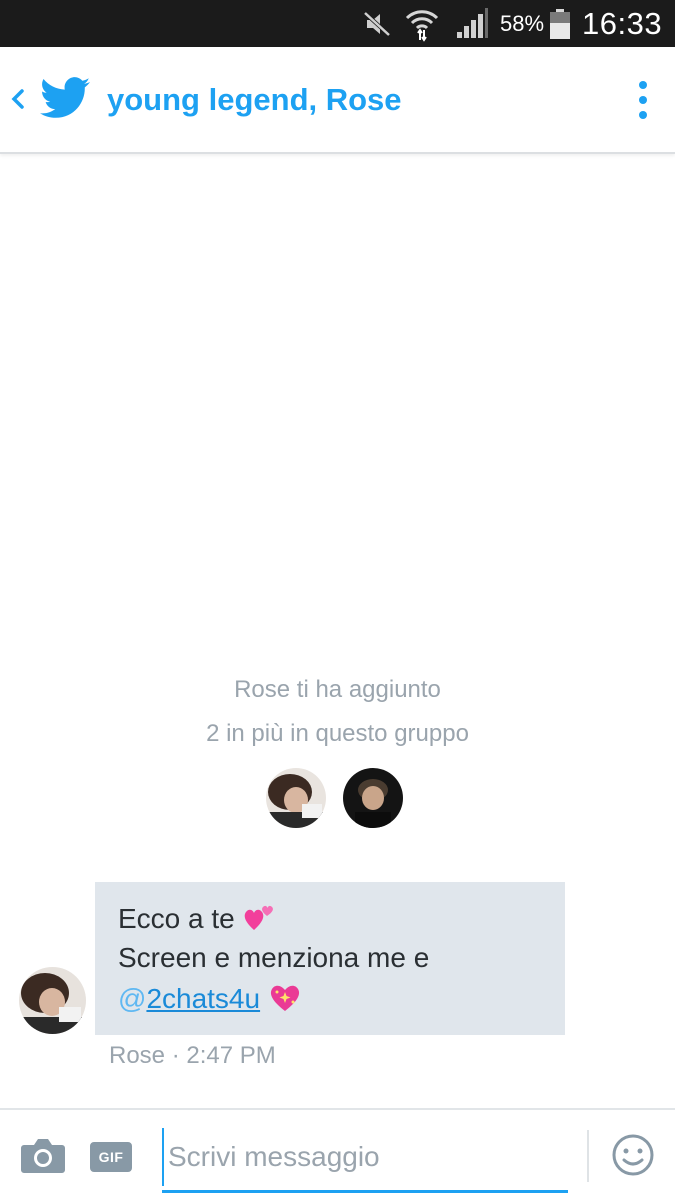  What do you see at coordinates (132, 998) in the screenshot?
I see `mention-at-sign: @` at bounding box center [132, 998].